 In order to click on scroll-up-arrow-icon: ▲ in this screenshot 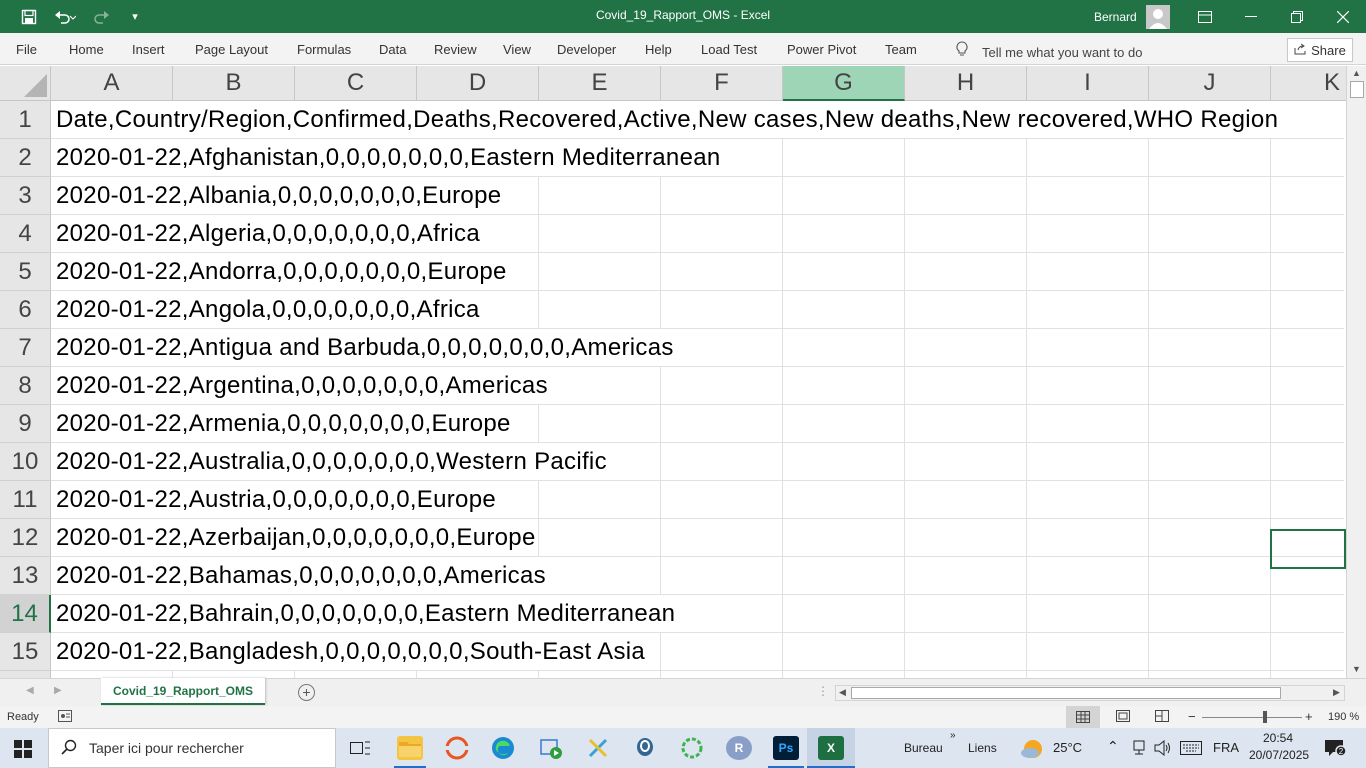, I will do `click(1356, 73)`.